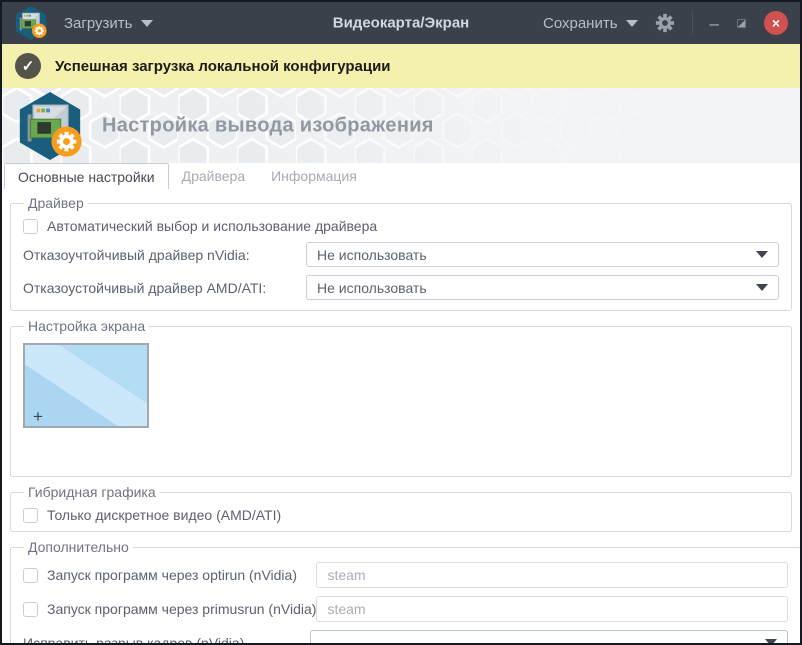 Image resolution: width=802 pixels, height=645 pixels. Describe the element at coordinates (86, 385) in the screenshot. I see `display-preview: +` at that location.